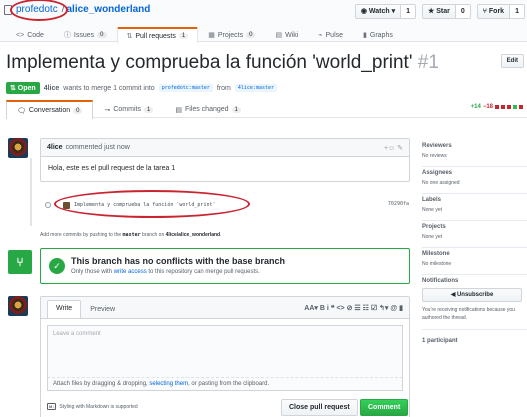  What do you see at coordinates (330, 34) in the screenshot?
I see `nav-pulse: ⌁ Pulse` at bounding box center [330, 34].